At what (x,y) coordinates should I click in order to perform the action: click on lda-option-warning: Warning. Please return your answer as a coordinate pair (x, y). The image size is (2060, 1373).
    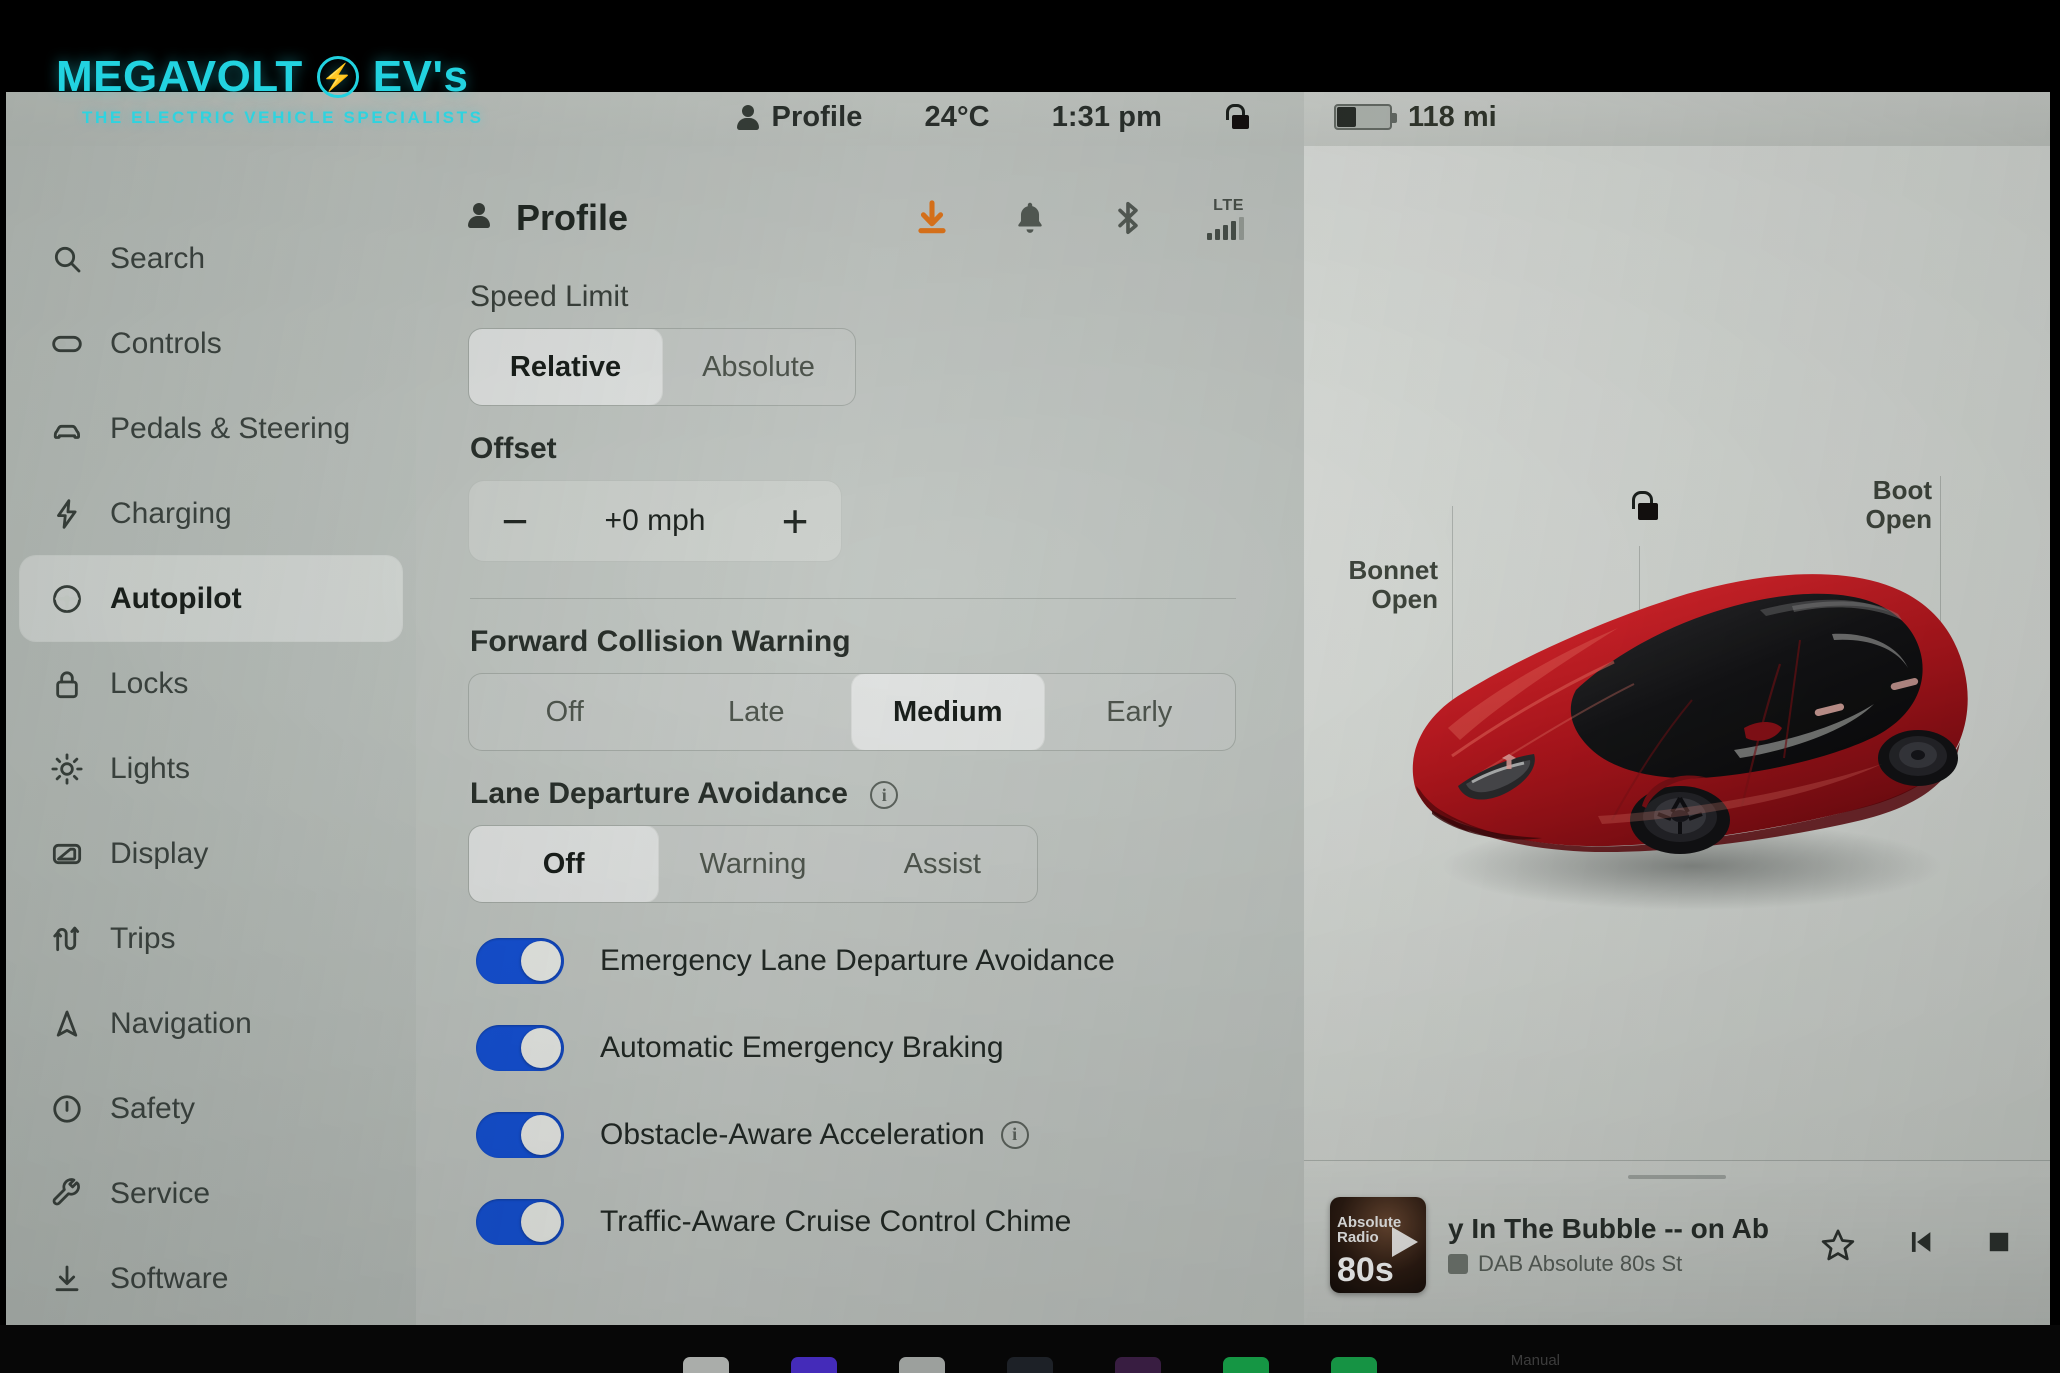
    Looking at the image, I should click on (752, 864).